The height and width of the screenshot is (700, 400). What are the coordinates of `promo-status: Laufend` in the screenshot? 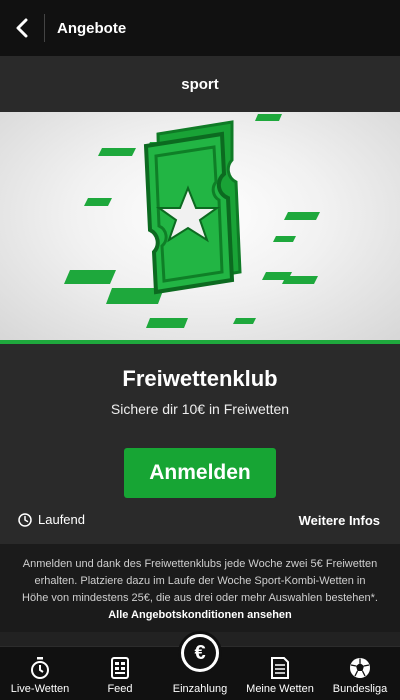 It's located at (51, 519).